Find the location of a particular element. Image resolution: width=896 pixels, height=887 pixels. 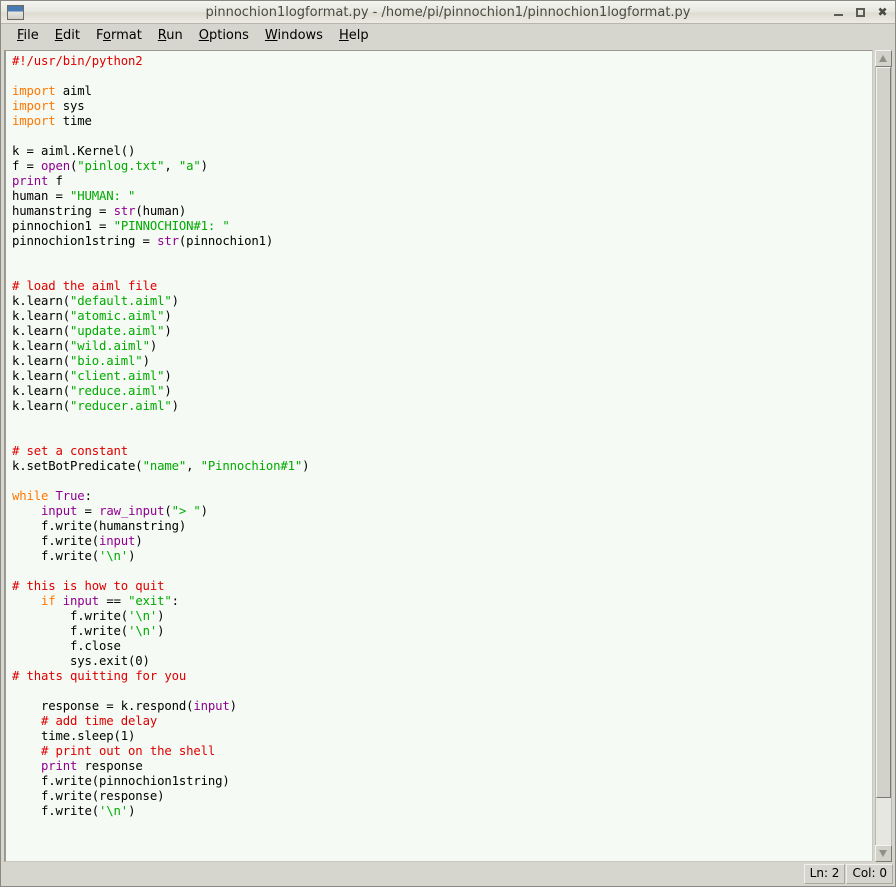

code-token-plain: f.write(humanstring) is located at coordinates (99, 526).